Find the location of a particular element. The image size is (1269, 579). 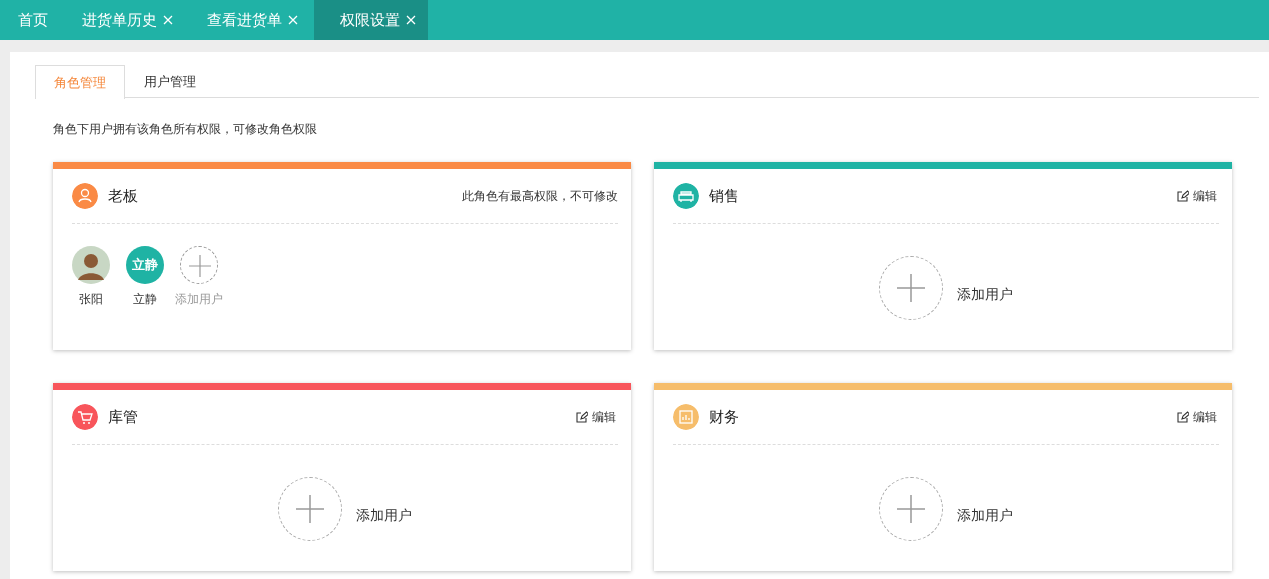

role-title: 财务 is located at coordinates (724, 417).